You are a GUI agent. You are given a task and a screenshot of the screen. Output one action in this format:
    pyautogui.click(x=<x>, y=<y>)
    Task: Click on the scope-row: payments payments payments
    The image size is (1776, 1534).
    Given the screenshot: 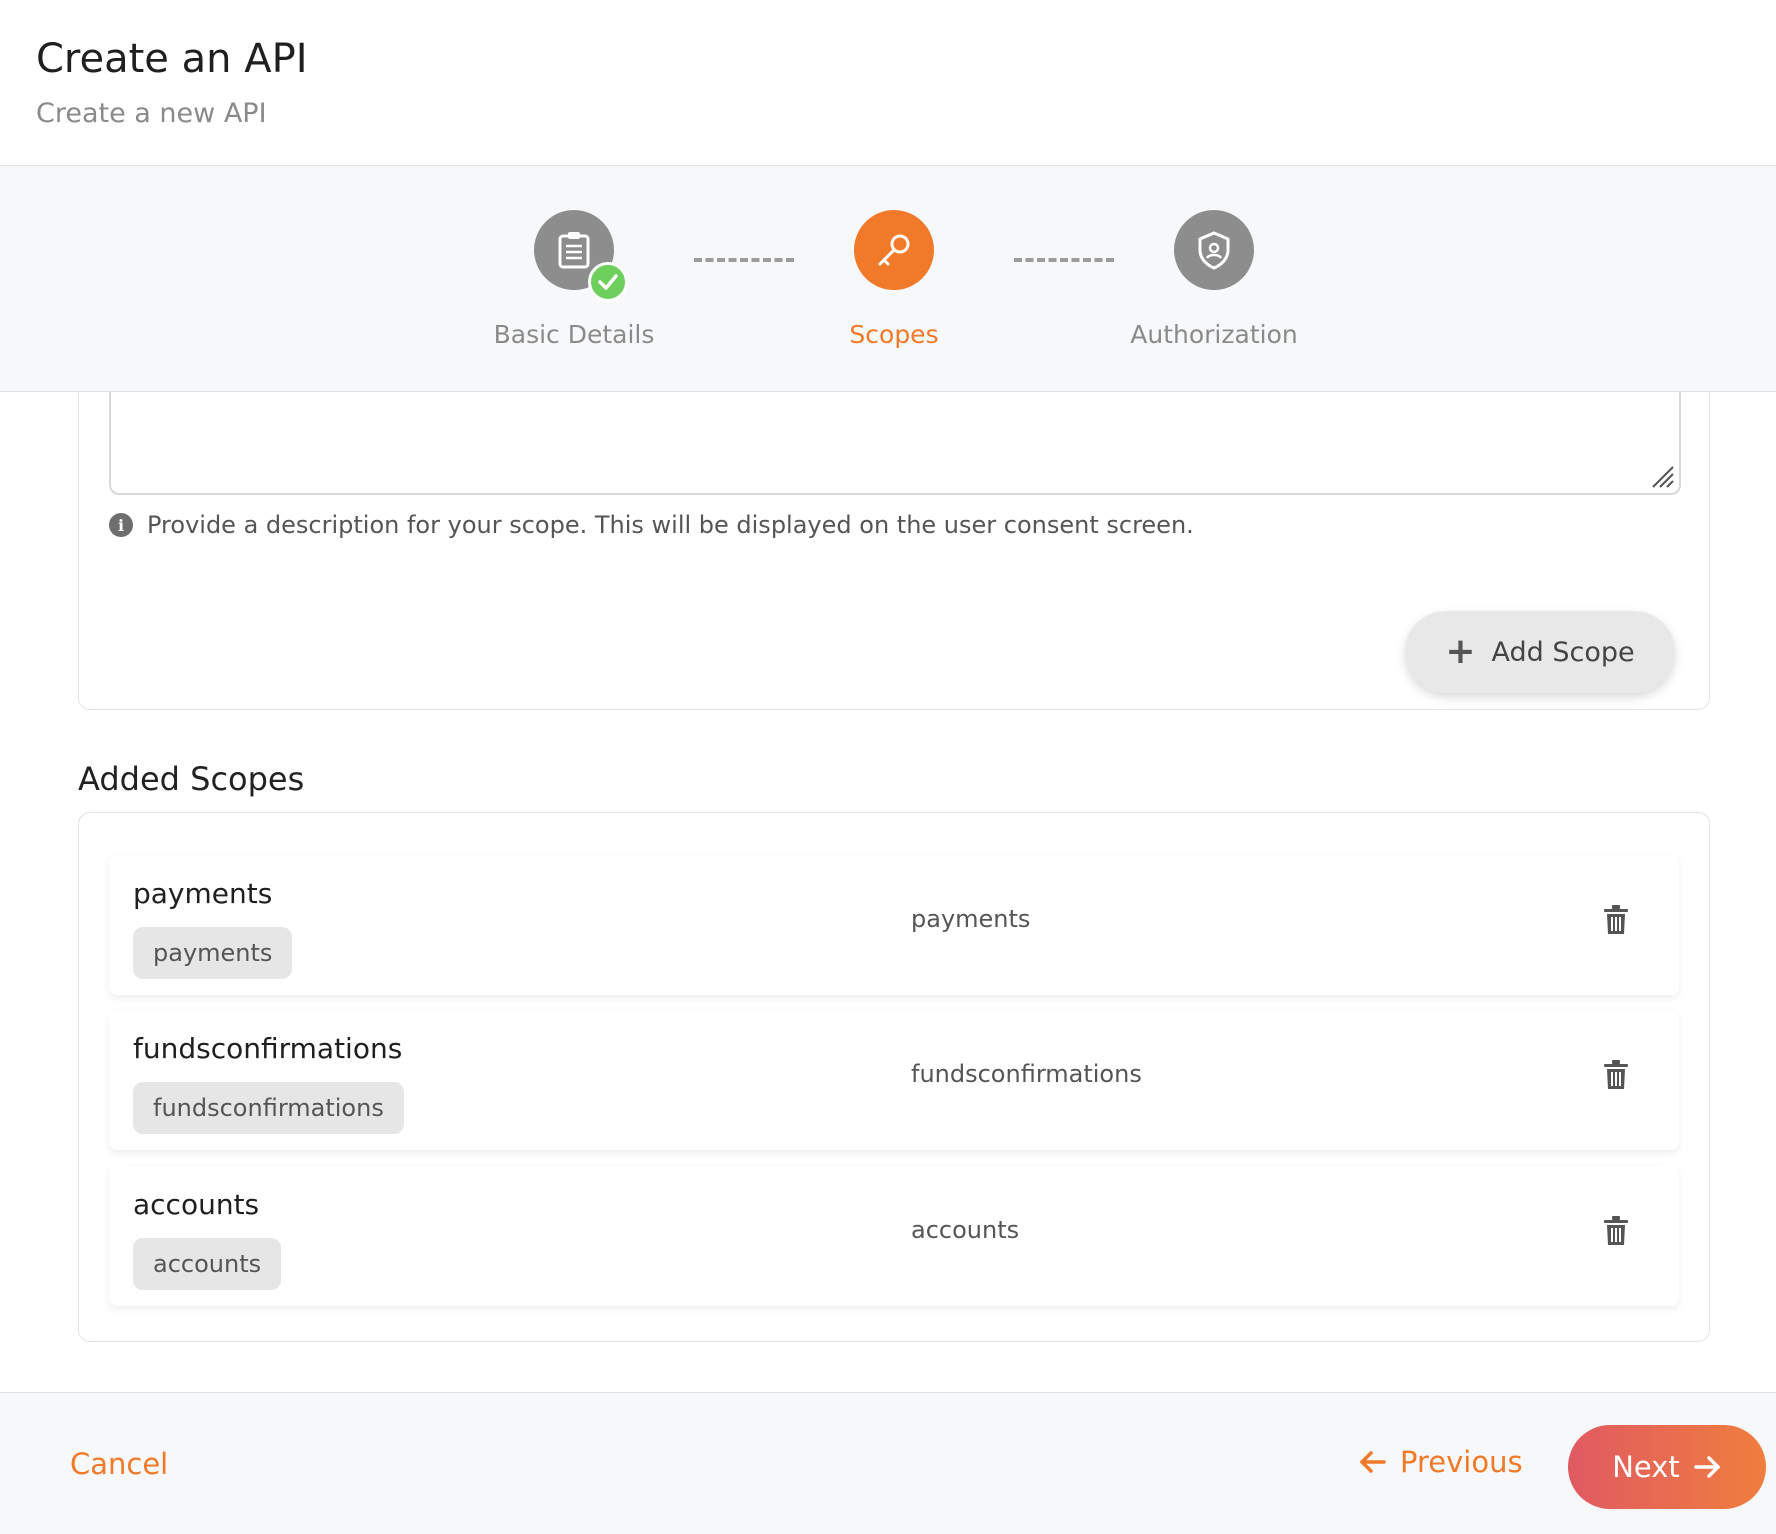 What is the action you would take?
    pyautogui.click(x=894, y=925)
    